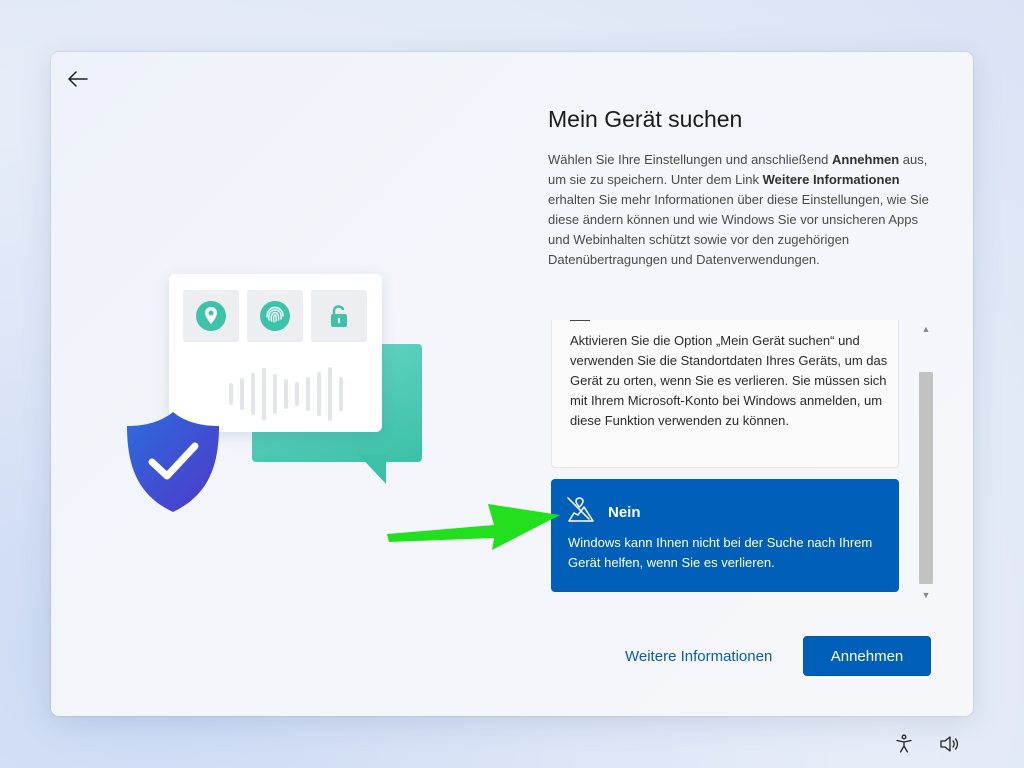 Image resolution: width=1024 pixels, height=768 pixels. What do you see at coordinates (580, 509) in the screenshot?
I see `location-off-icon` at bounding box center [580, 509].